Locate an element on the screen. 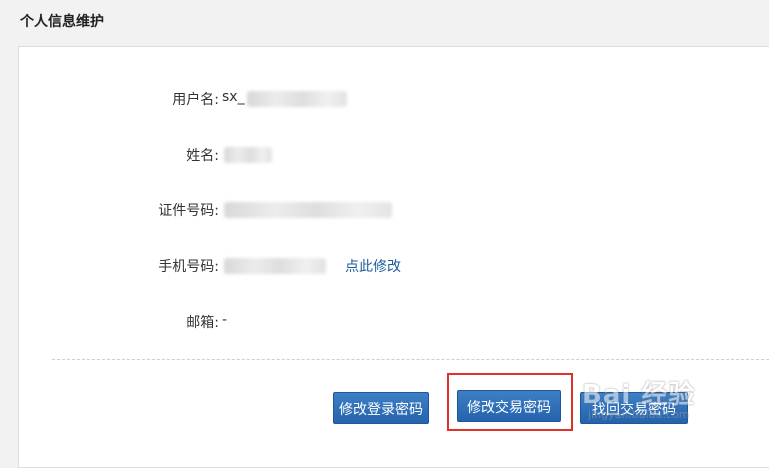  name-label: 姓名: is located at coordinates (202, 156).